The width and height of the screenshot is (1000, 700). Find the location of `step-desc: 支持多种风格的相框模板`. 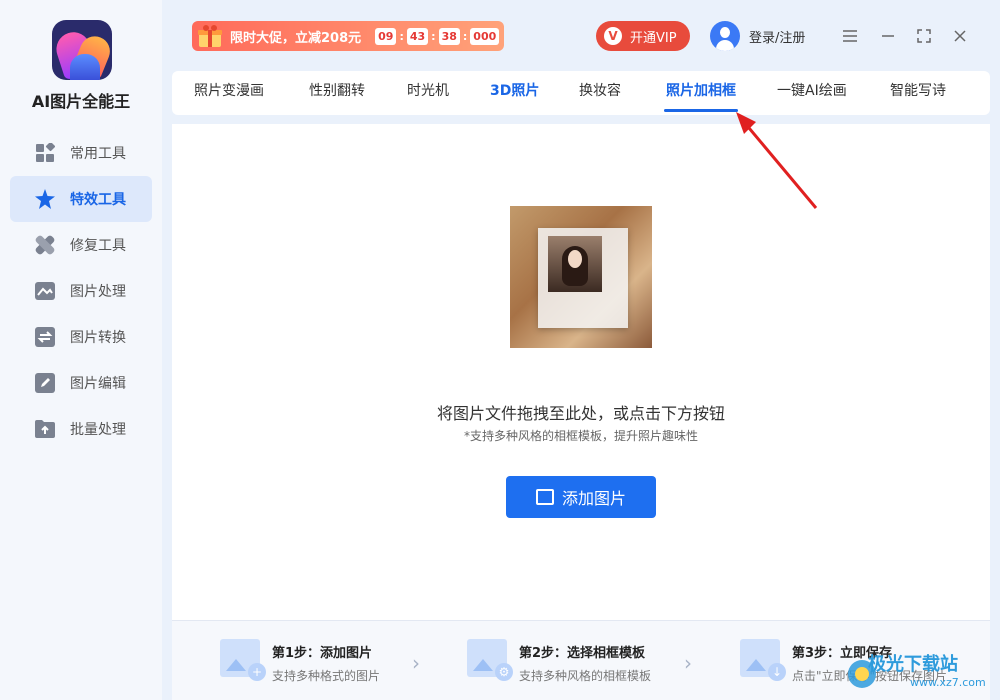

step-desc: 支持多种风格的相框模板 is located at coordinates (585, 676).